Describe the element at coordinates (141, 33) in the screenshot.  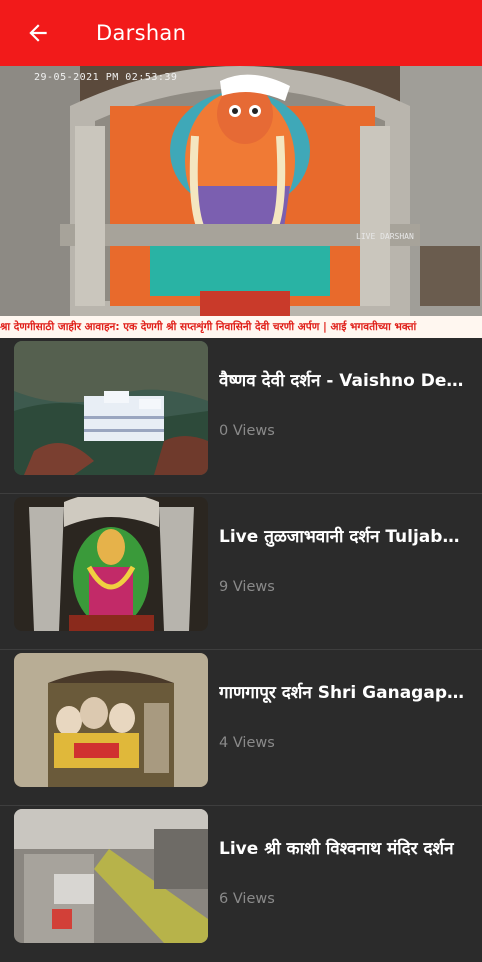
I see `page-title: Darshan` at that location.